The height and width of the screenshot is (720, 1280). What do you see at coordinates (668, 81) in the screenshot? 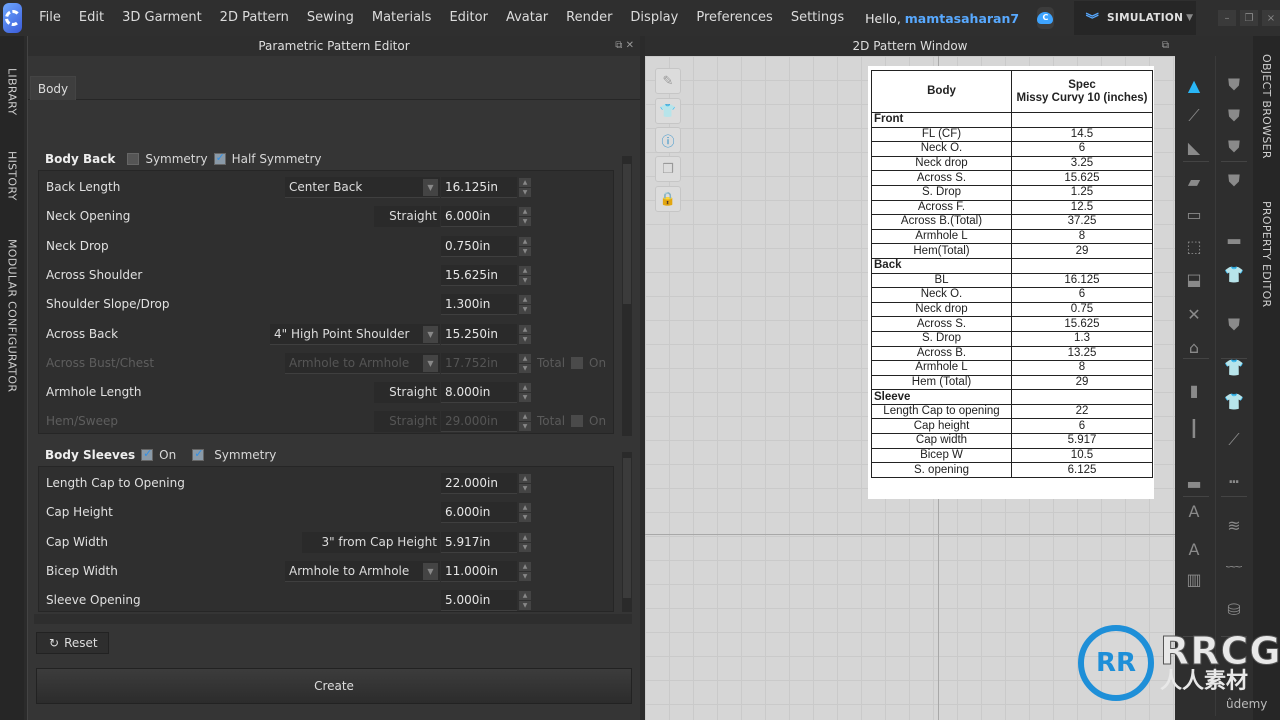
I see `show-needle-icon: ✎` at bounding box center [668, 81].